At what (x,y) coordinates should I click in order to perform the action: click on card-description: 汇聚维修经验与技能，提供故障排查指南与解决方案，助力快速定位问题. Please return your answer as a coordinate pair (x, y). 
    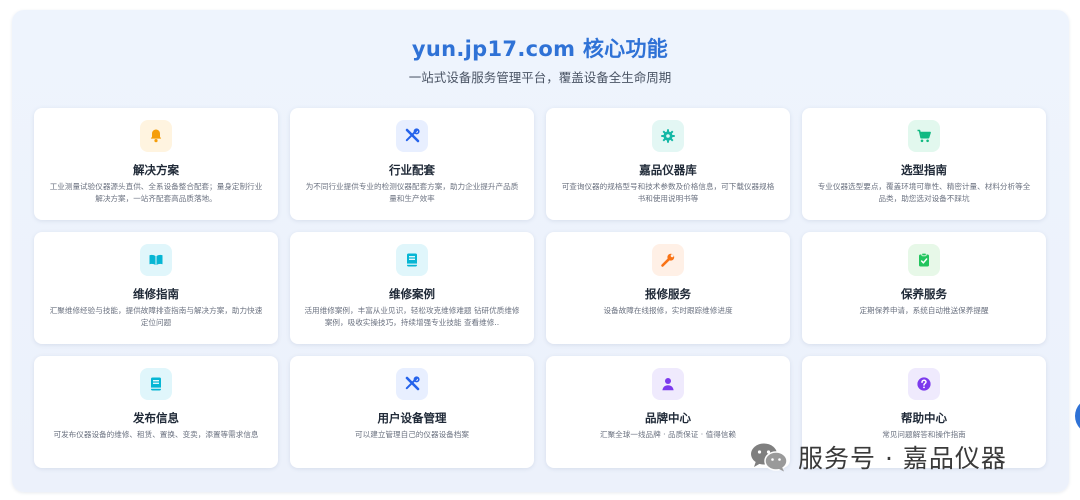
    Looking at the image, I should click on (156, 316).